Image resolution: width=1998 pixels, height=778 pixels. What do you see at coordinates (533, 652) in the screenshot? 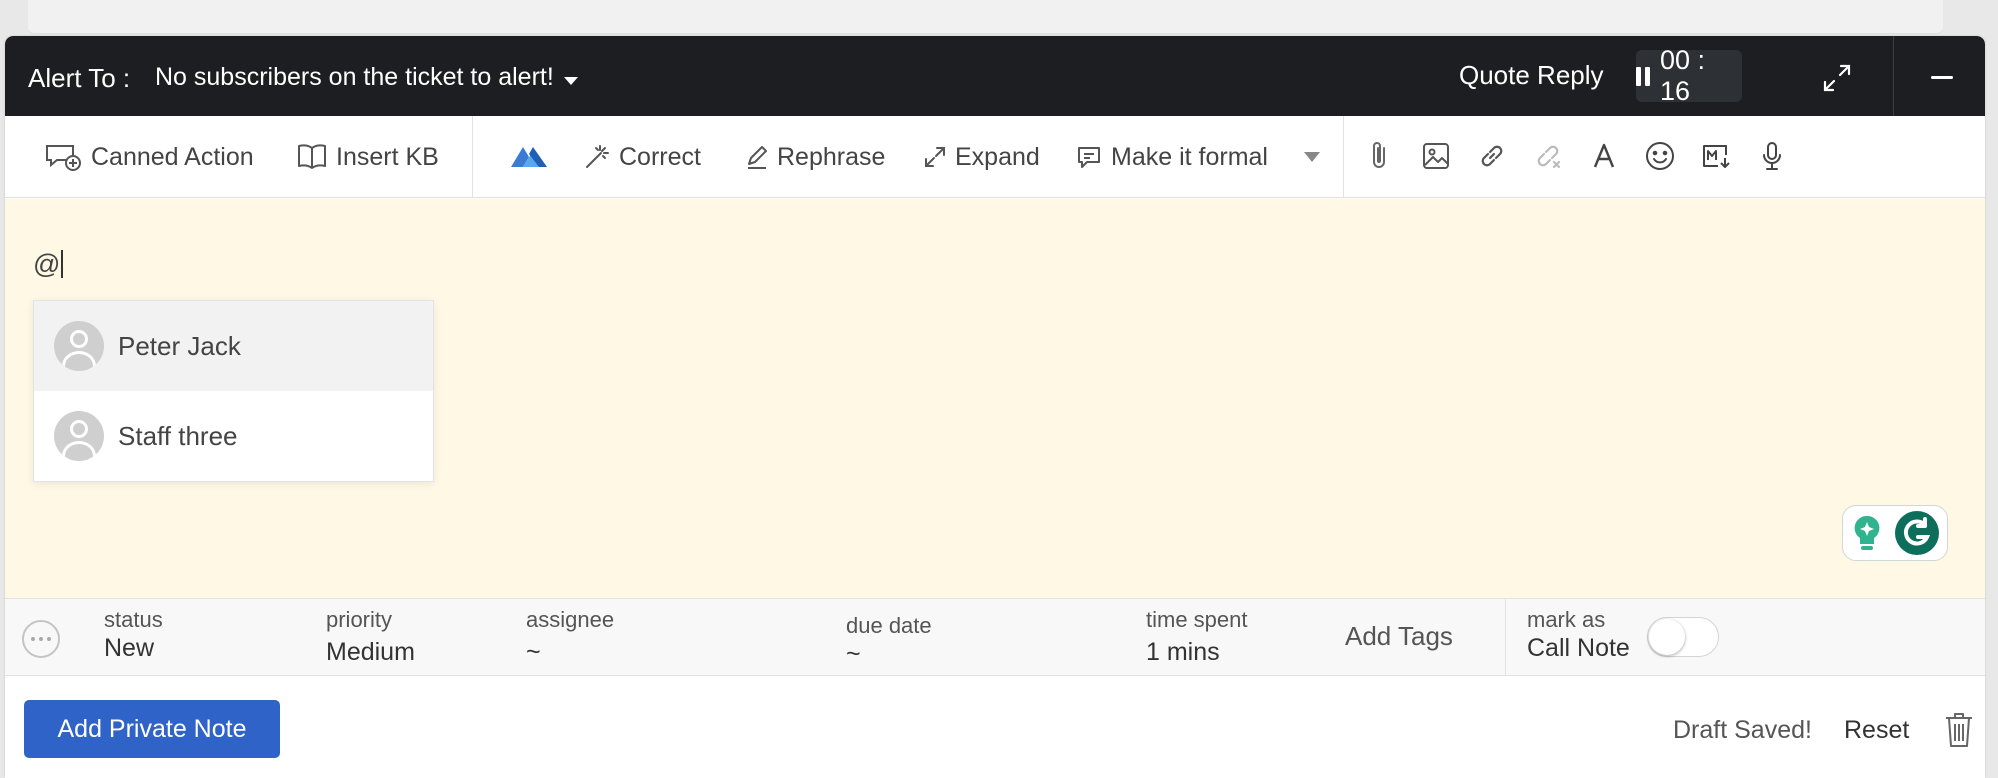
I see `assignee-value: ~` at bounding box center [533, 652].